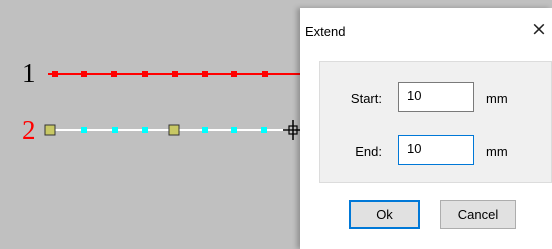  Describe the element at coordinates (436, 97) in the screenshot. I see `start-field: 10` at that location.